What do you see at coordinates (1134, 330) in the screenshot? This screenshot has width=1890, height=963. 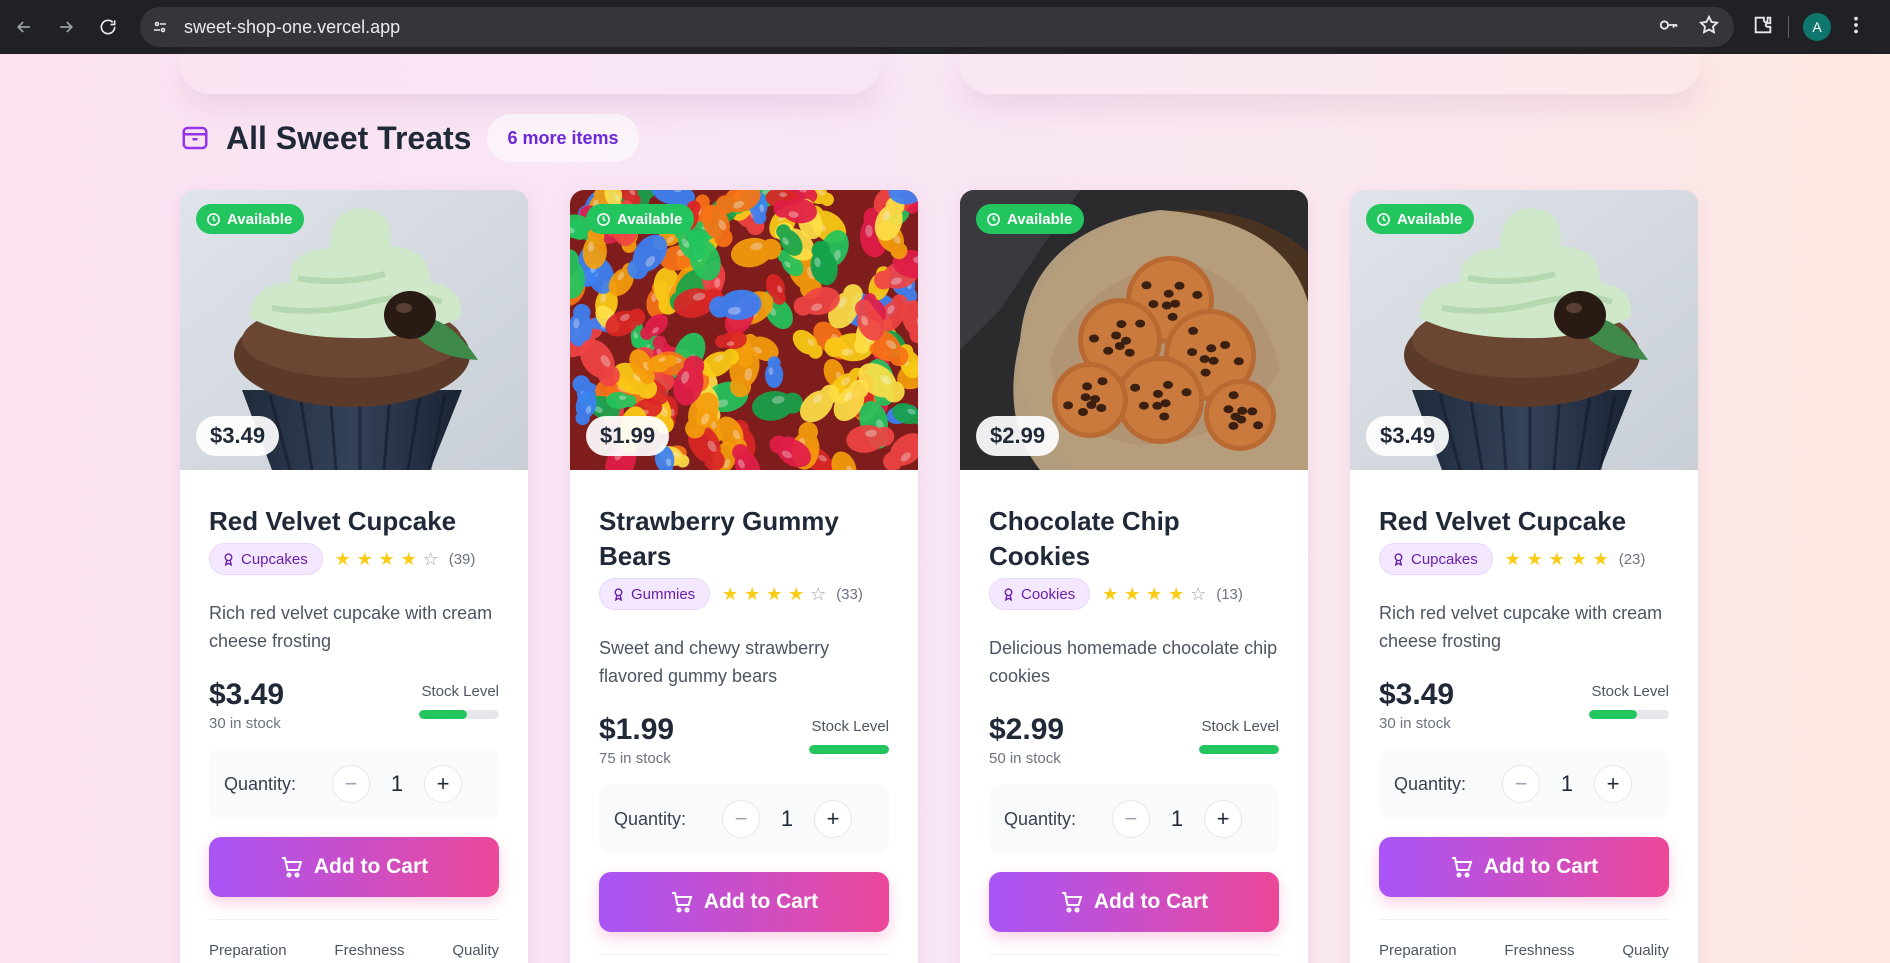 I see `product-image: Available $2.99` at bounding box center [1134, 330].